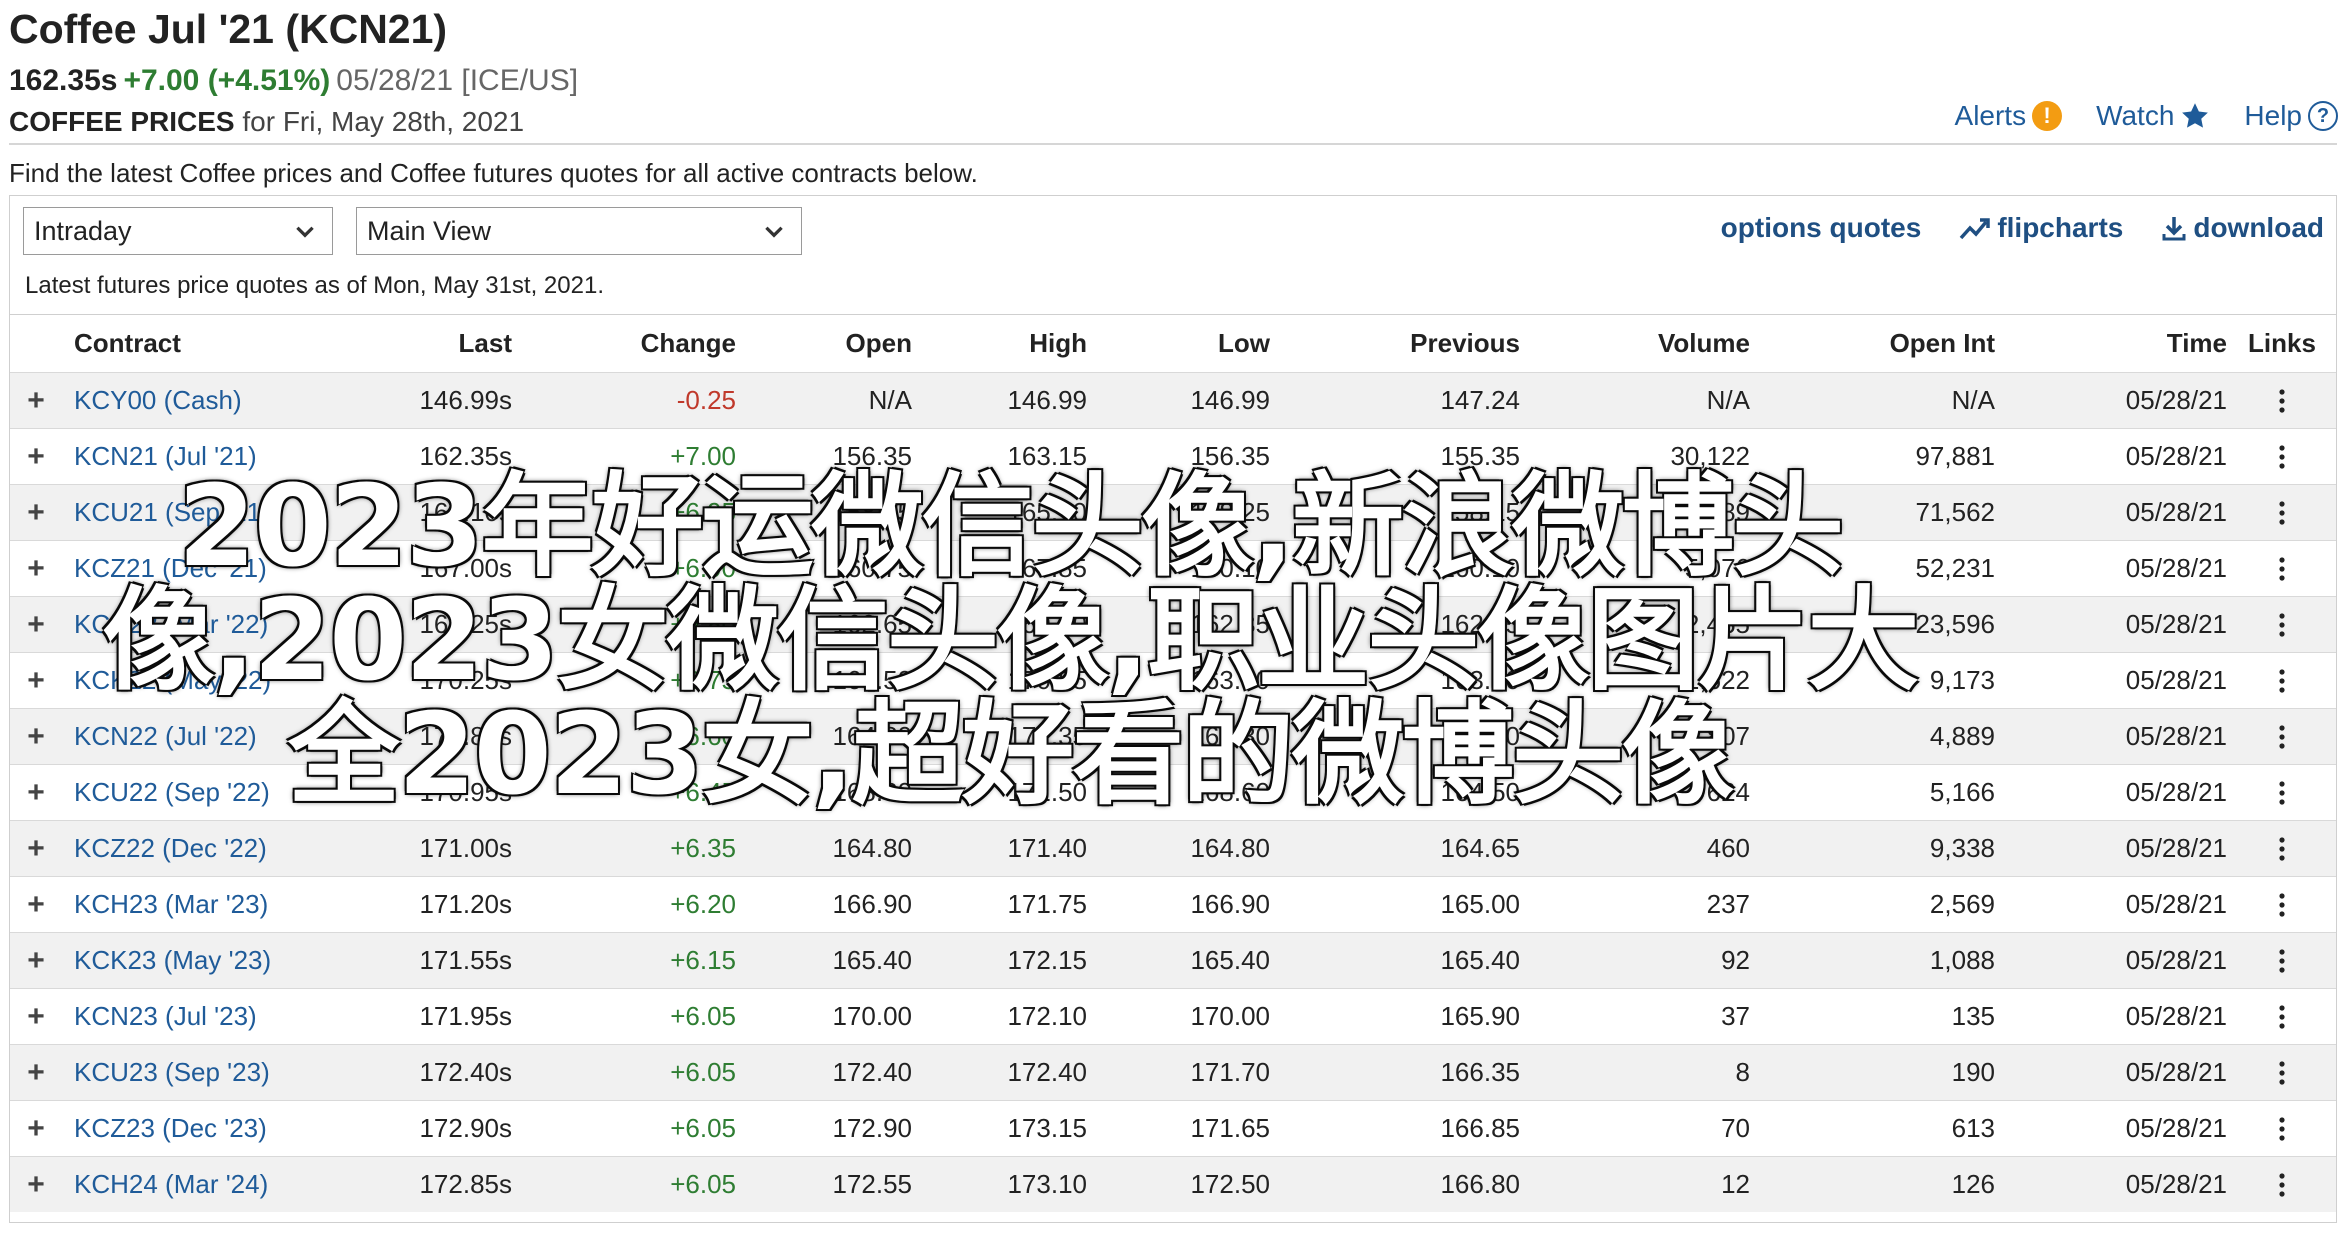  What do you see at coordinates (266, 122) in the screenshot?
I see `prices-heading: COFFEE PRICES for Fri, May 28th, 2021` at bounding box center [266, 122].